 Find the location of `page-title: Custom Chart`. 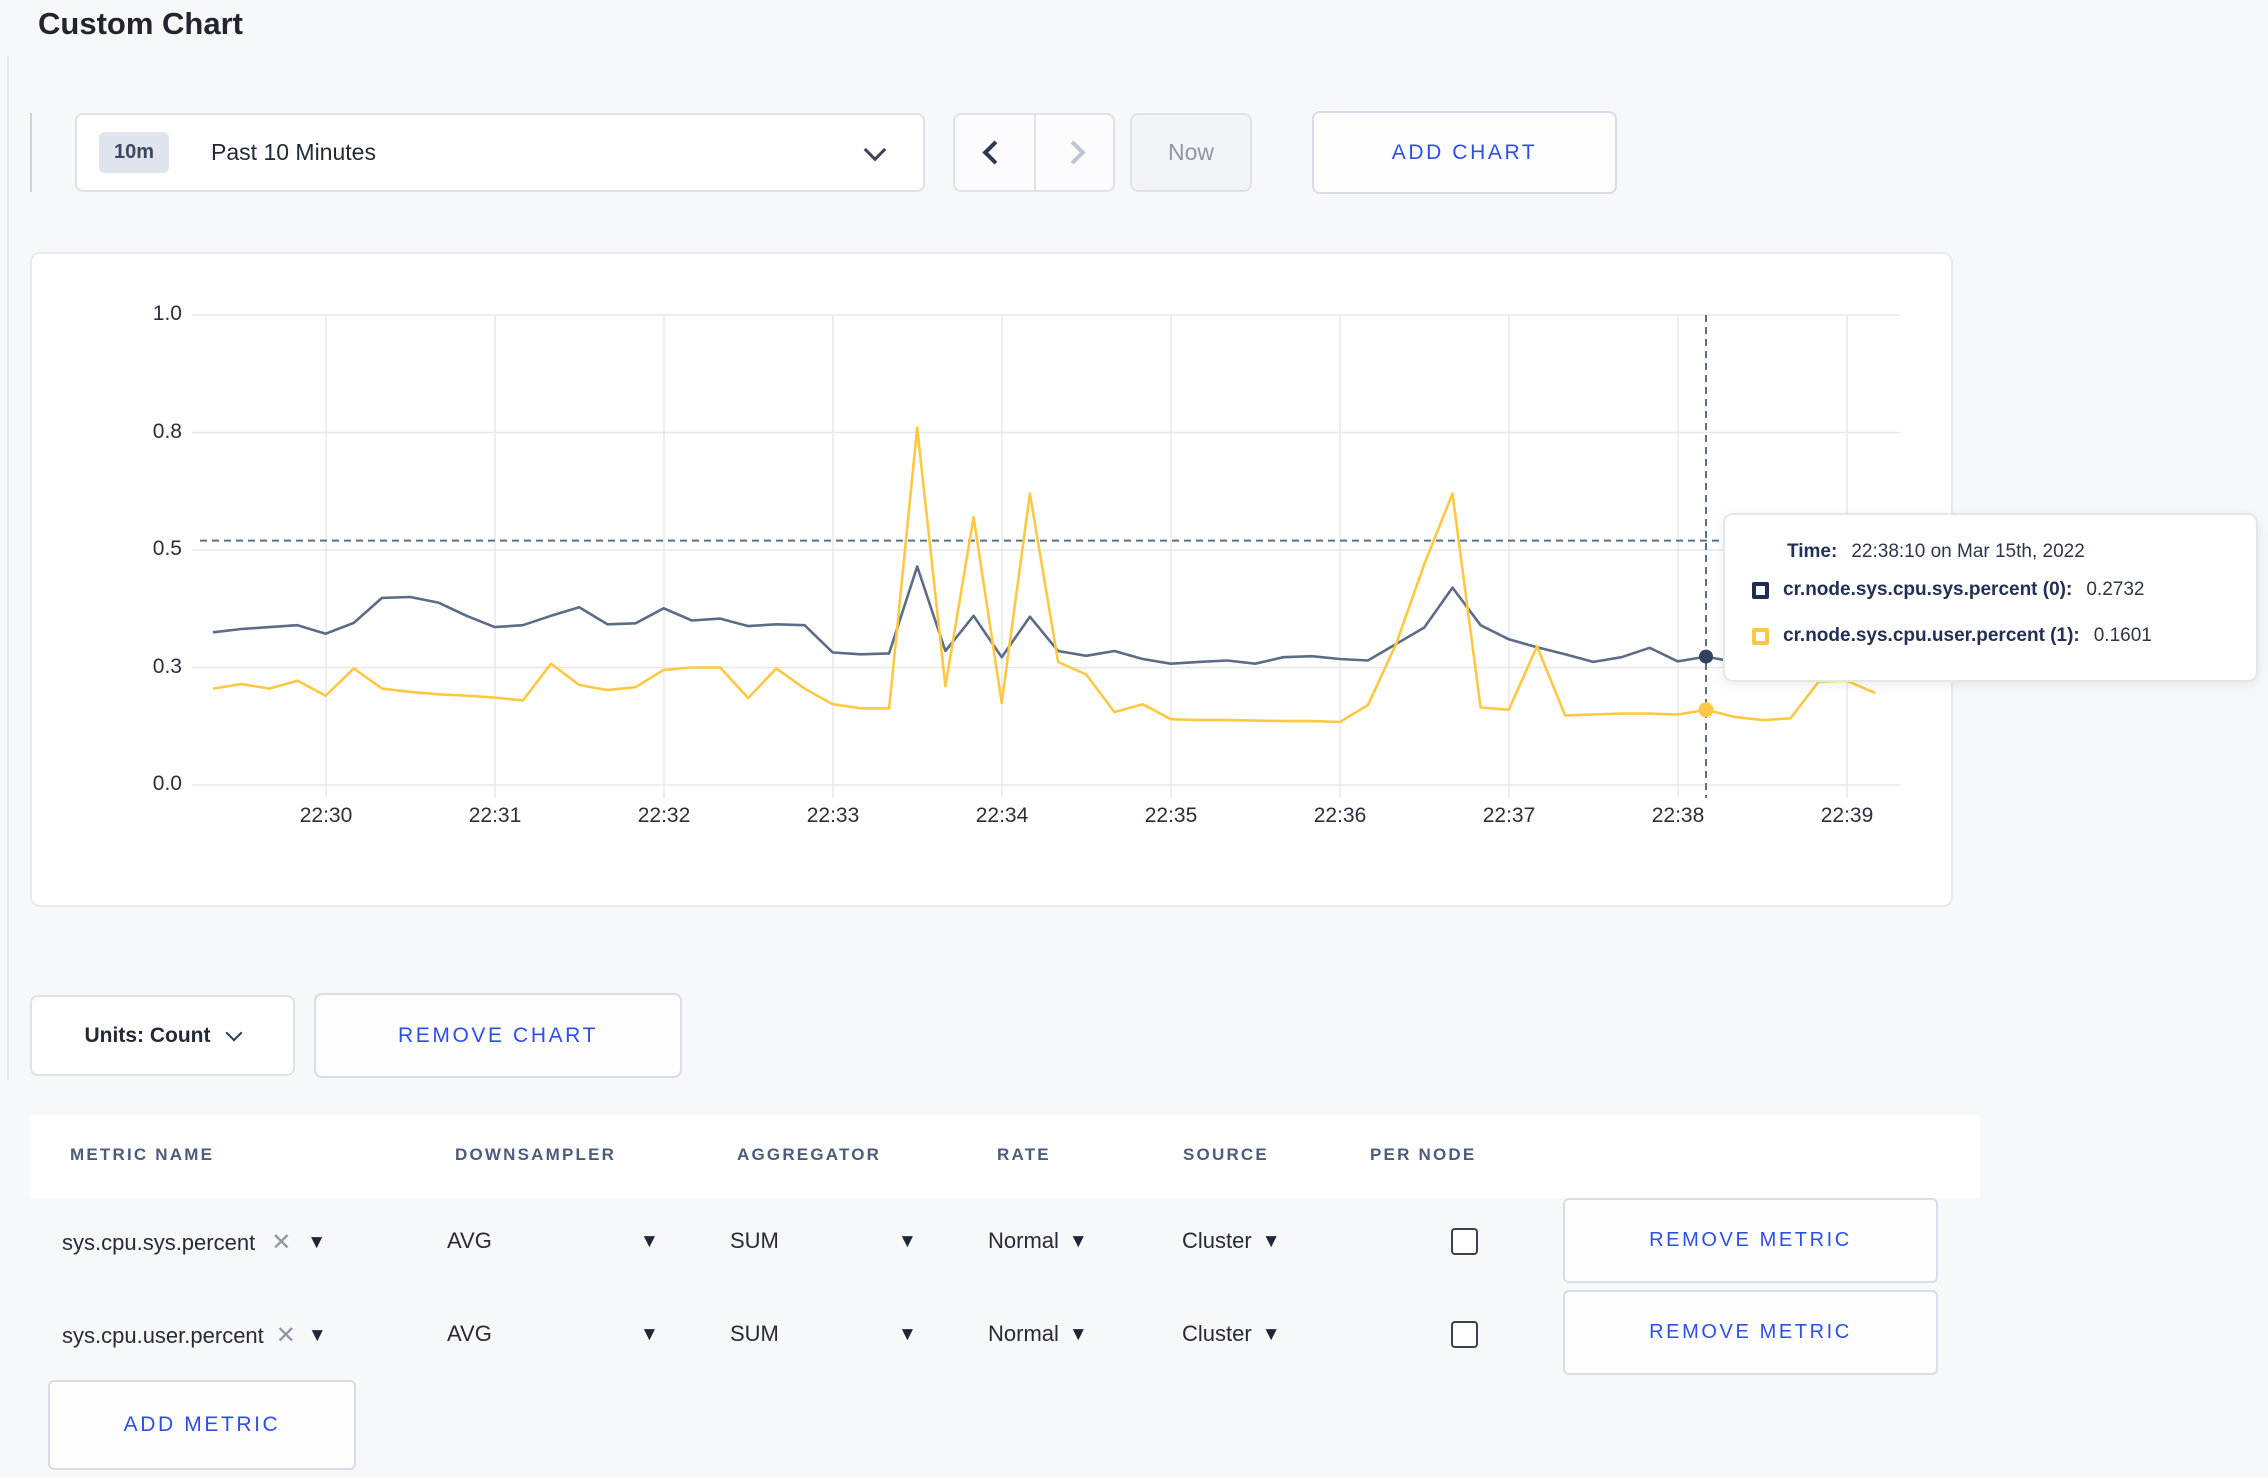

page-title: Custom Chart is located at coordinates (140, 23).